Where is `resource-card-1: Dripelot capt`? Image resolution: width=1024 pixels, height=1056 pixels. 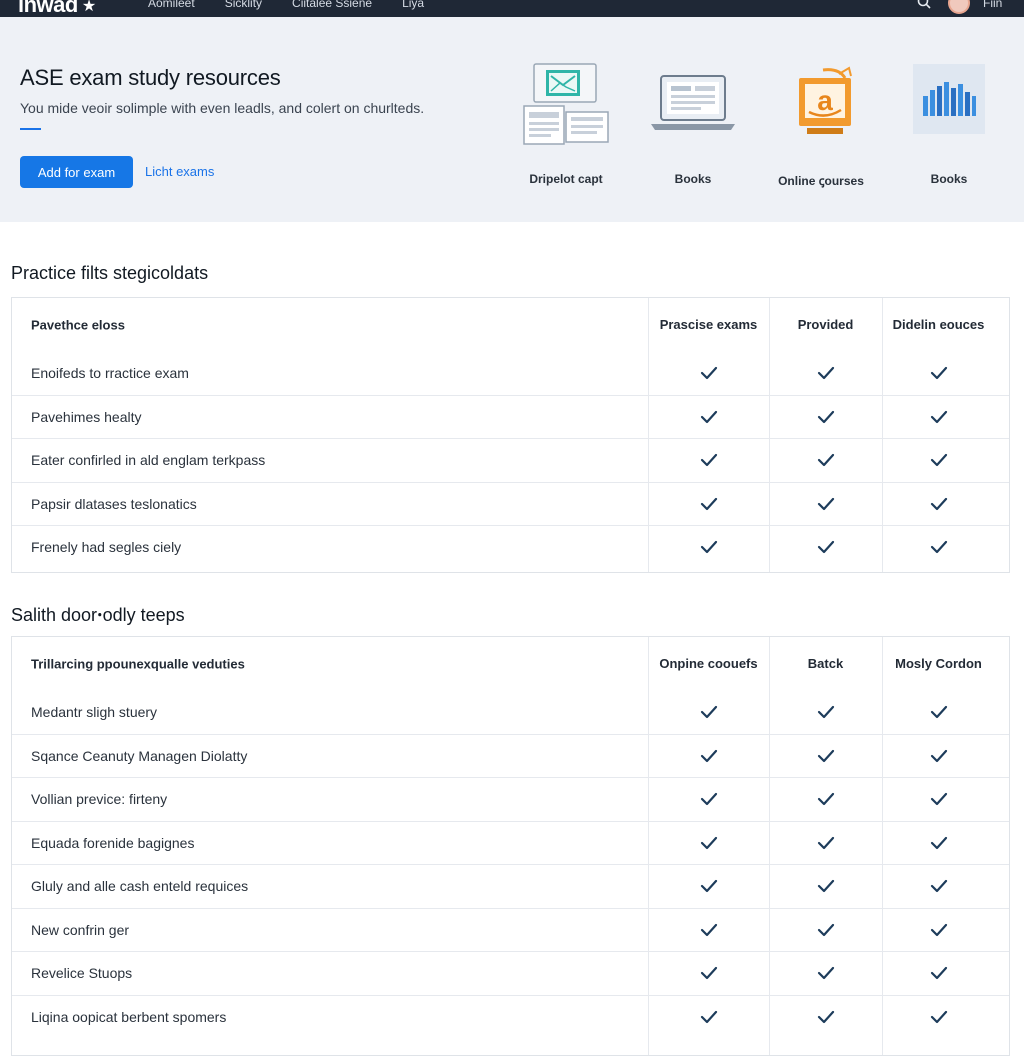 resource-card-1: Dripelot capt is located at coordinates (566, 124).